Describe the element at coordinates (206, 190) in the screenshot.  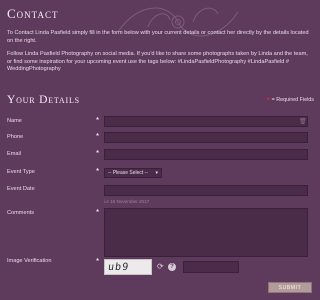
I see `event-date-input` at that location.